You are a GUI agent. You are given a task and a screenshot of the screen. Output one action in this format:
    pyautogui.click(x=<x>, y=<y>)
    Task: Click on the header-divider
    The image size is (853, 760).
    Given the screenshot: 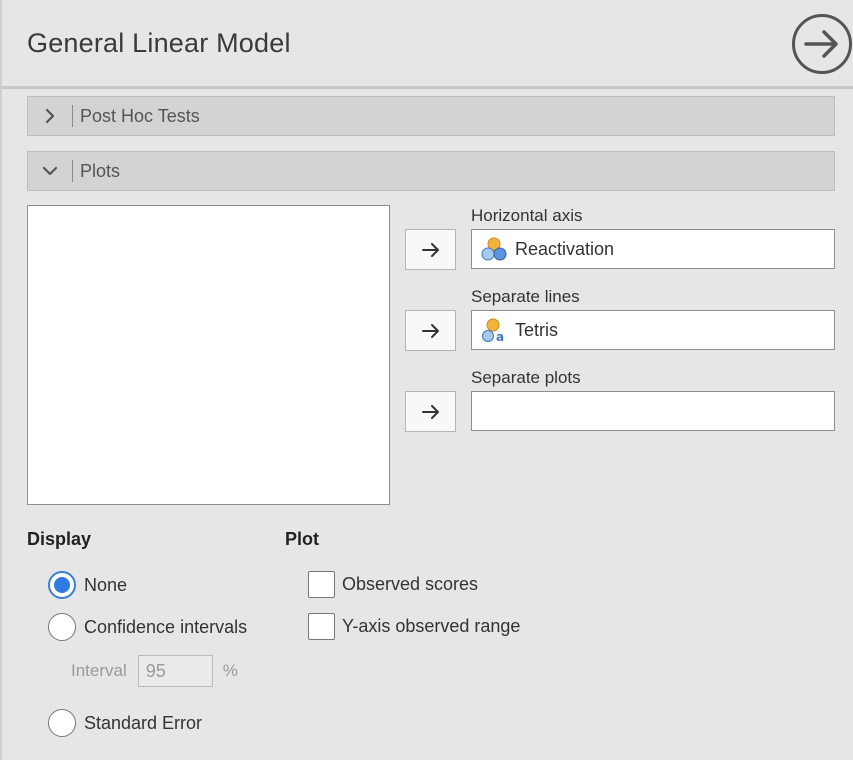 What is the action you would take?
    pyautogui.click(x=427, y=87)
    